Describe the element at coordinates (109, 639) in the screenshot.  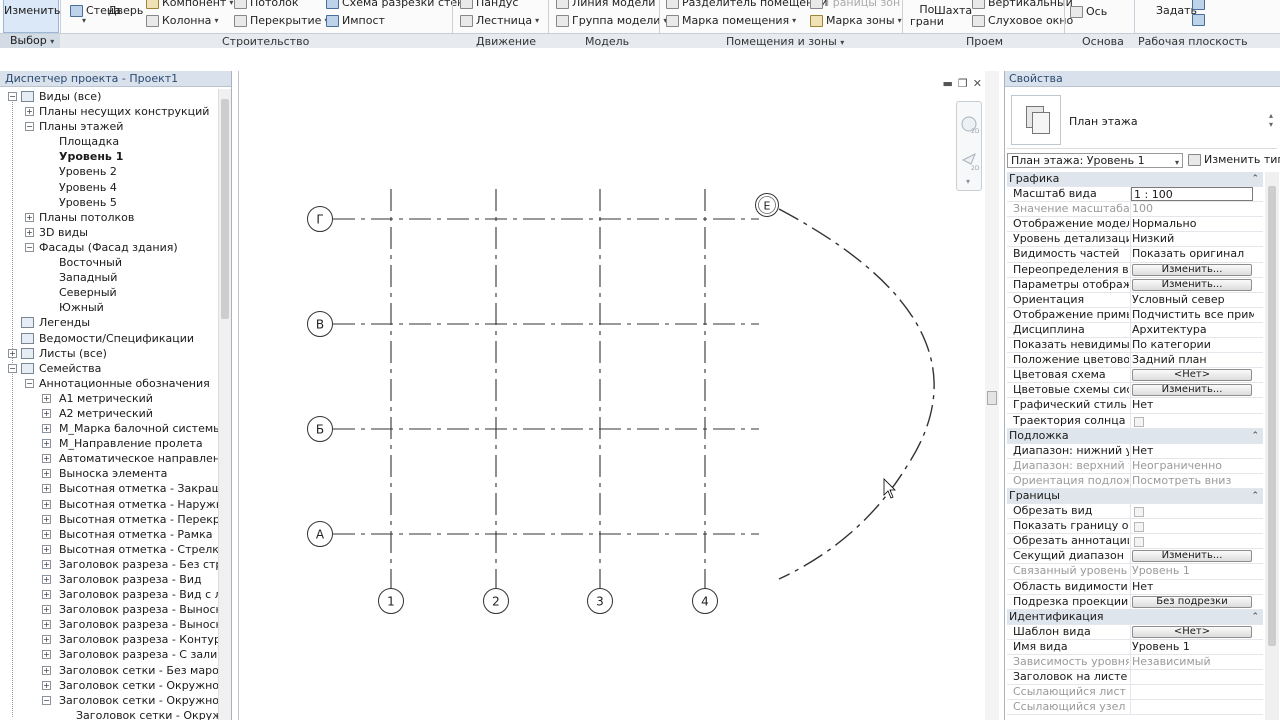
I see `tree-item: + Заголовок разреза - Контурная` at that location.